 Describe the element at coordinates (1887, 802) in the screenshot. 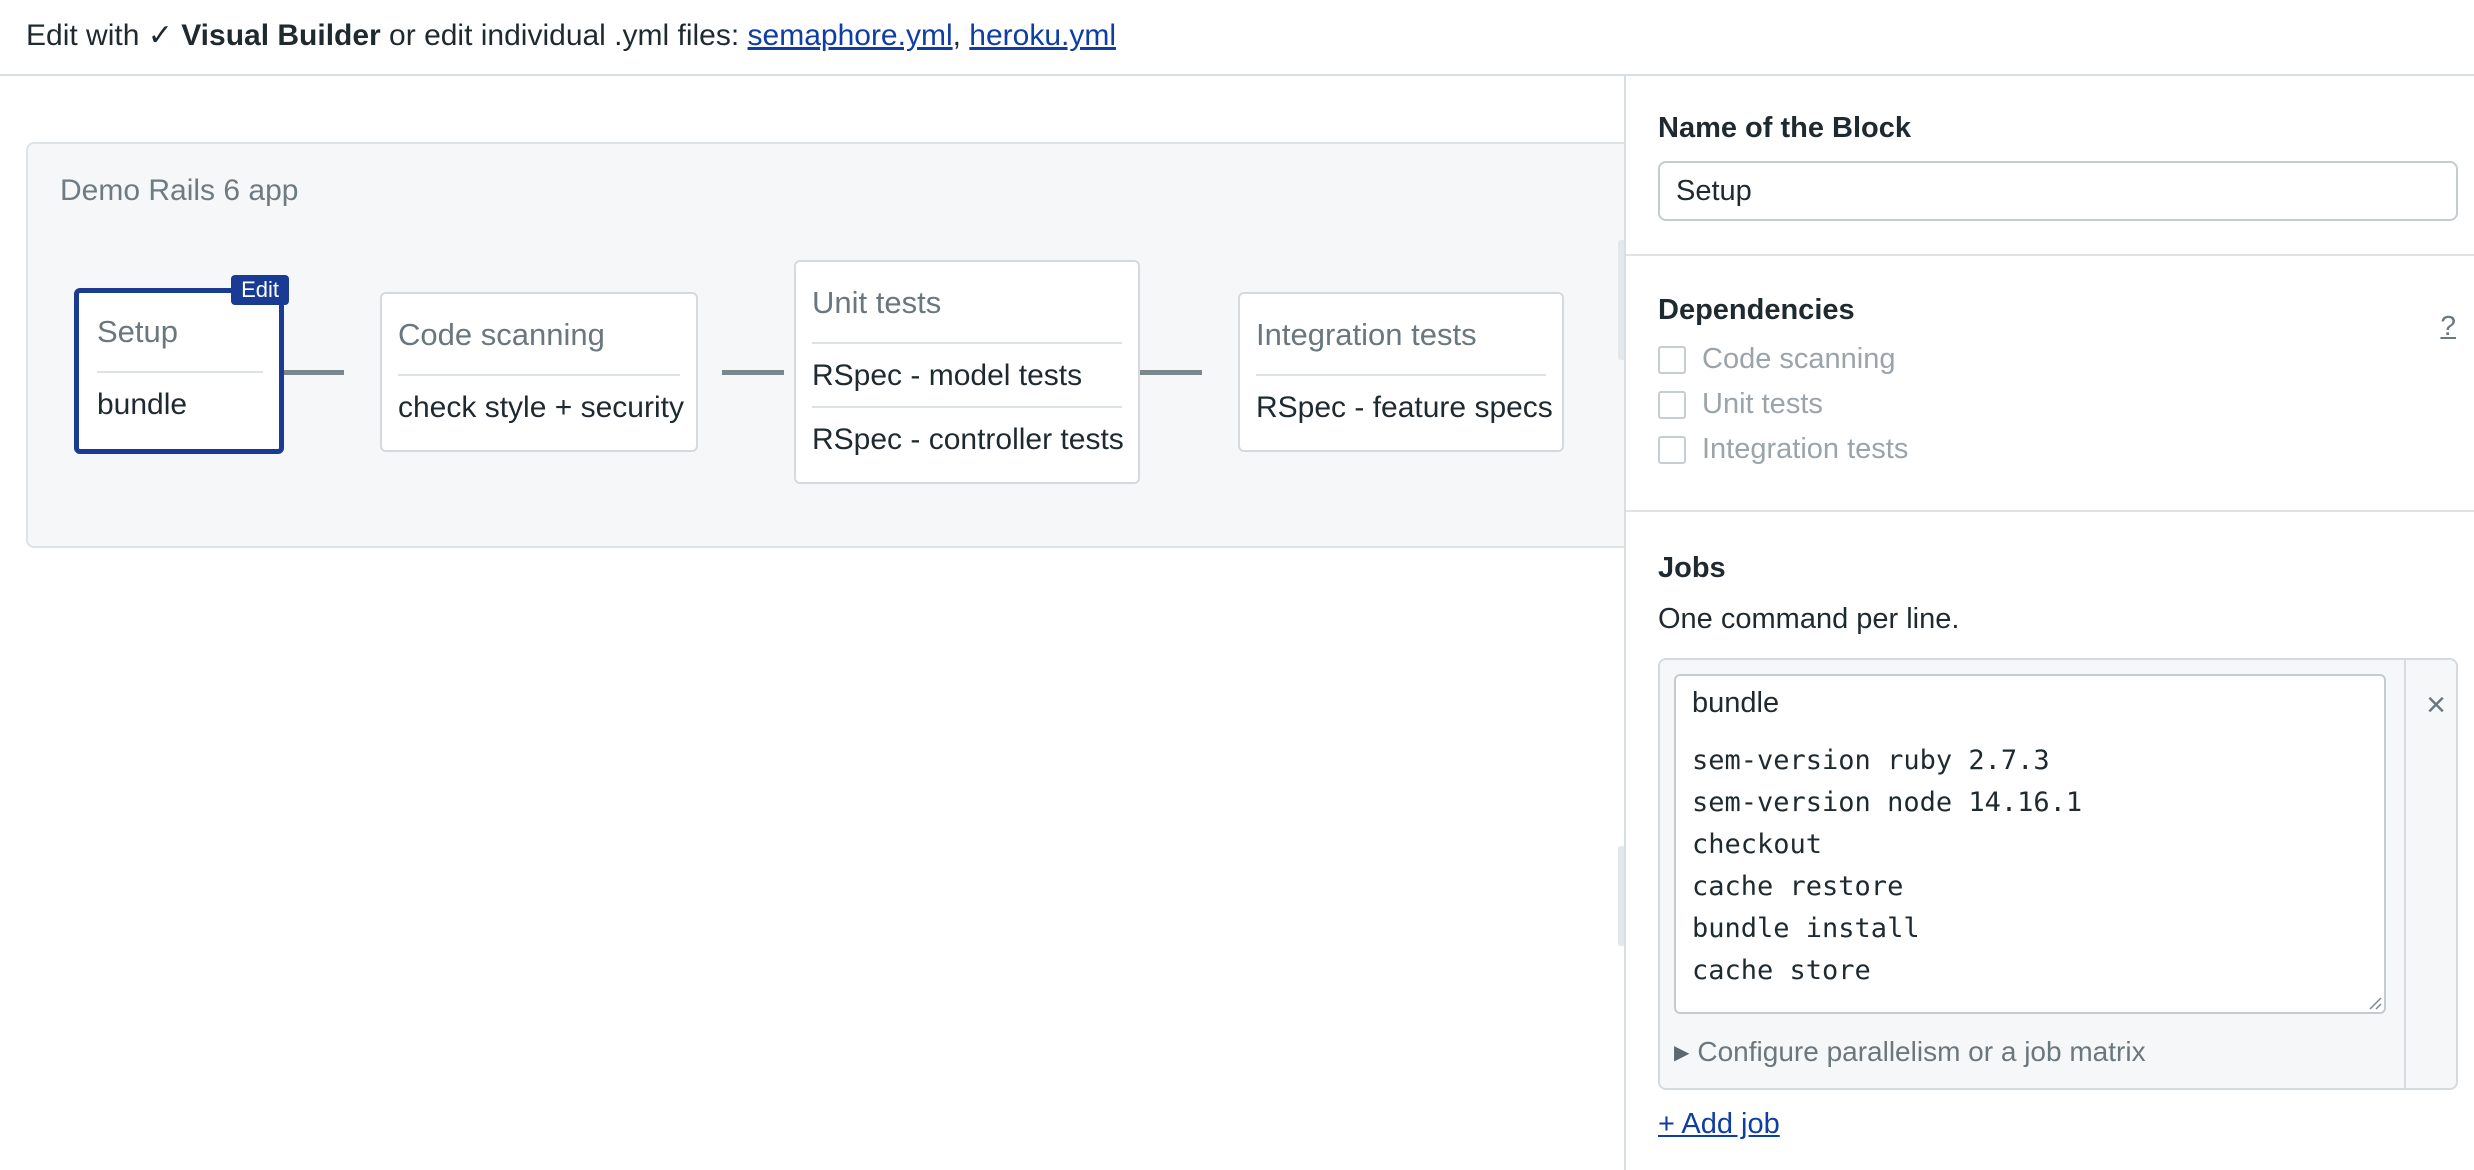

I see `command-line: sem-version node 14.16.1` at that location.